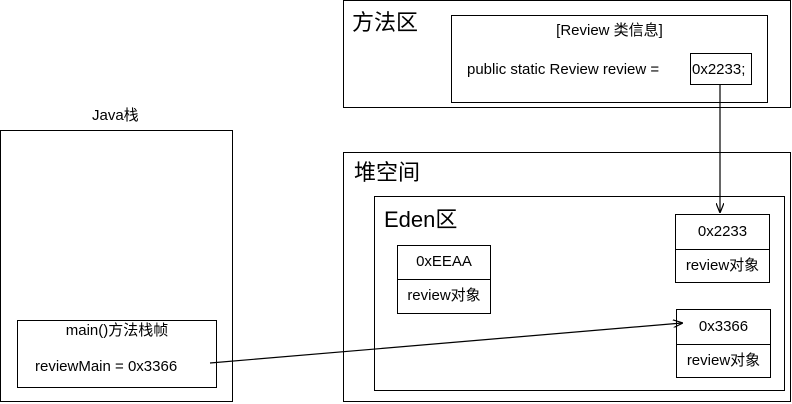 Image resolution: width=792 pixels, height=404 pixels. I want to click on static-field-value: 0x2233;, so click(719, 69).